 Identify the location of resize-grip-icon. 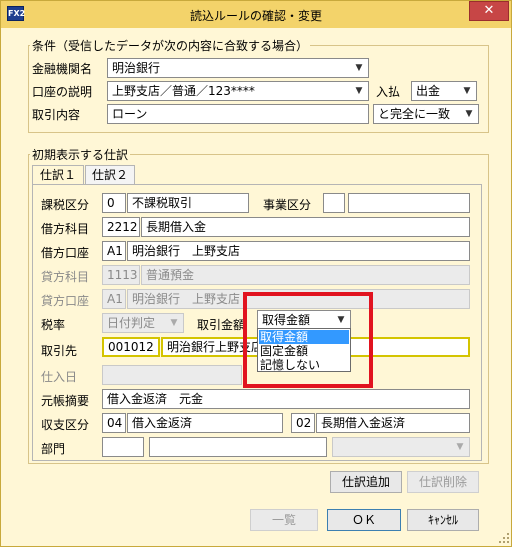
(504, 538).